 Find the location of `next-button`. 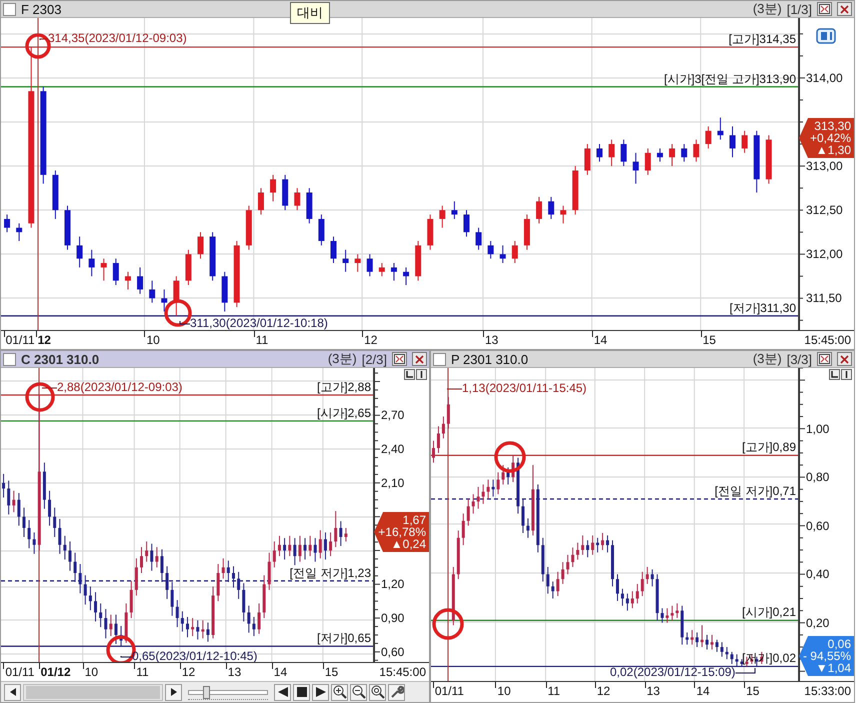

next-button is located at coordinates (320, 692).